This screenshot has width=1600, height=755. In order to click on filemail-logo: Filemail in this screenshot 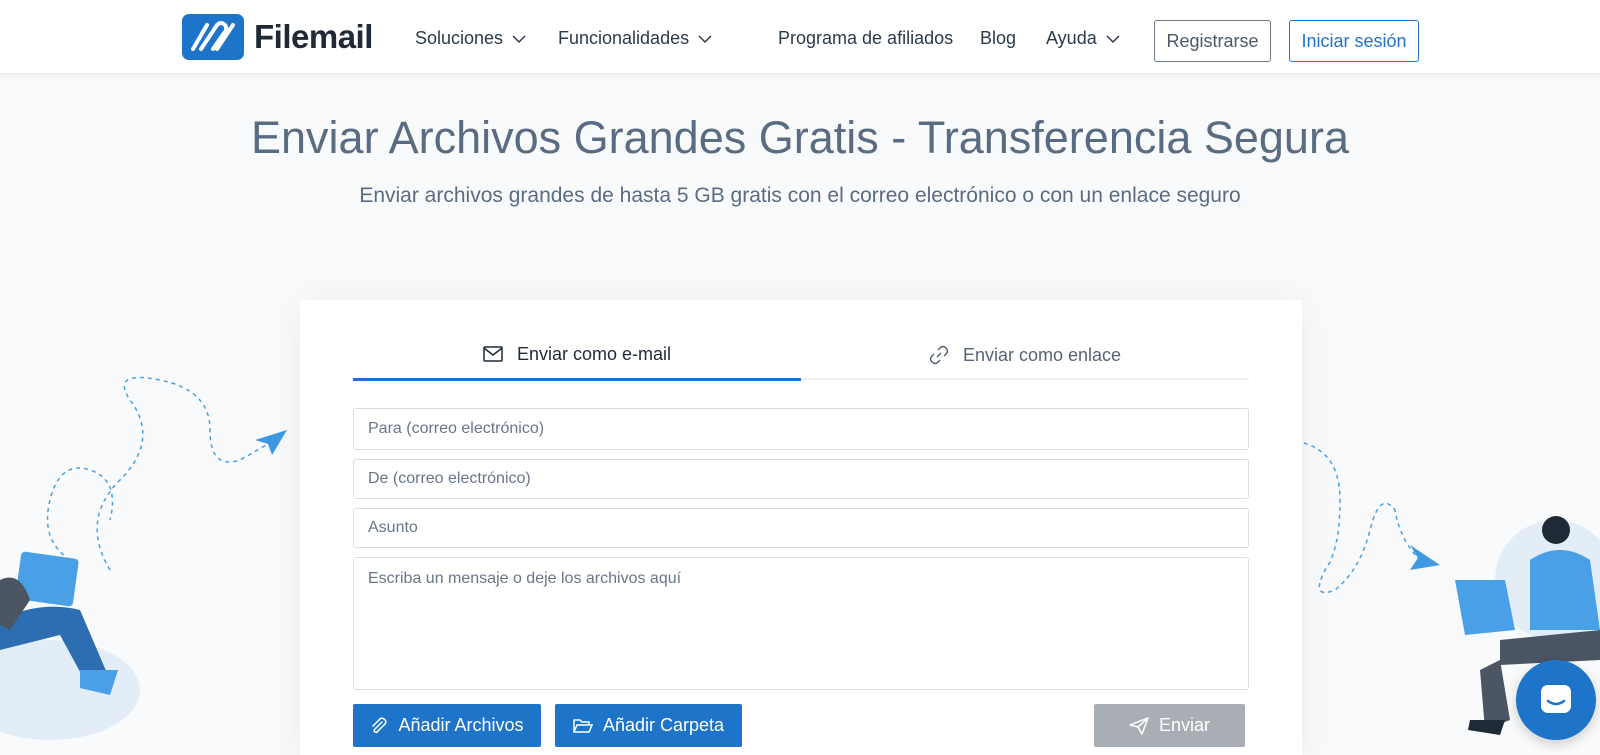, I will do `click(277, 37)`.